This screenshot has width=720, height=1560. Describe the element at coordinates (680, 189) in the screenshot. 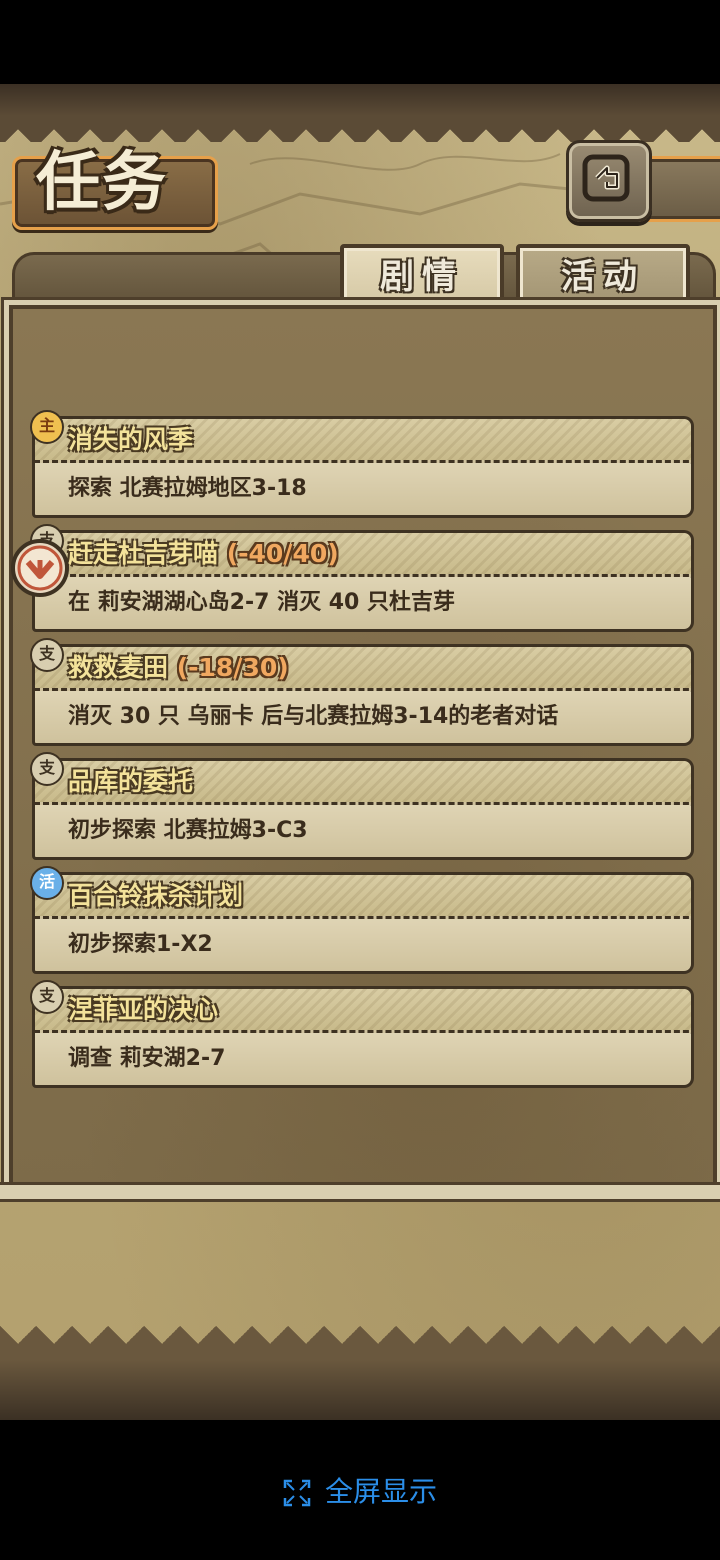

I see `back-button-bar` at that location.